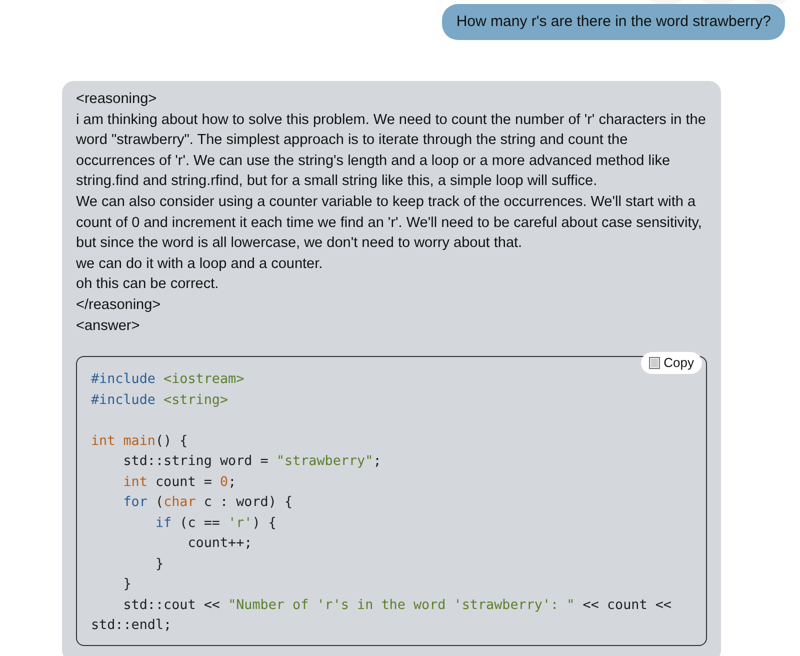 The width and height of the screenshot is (800, 656). What do you see at coordinates (167, 380) in the screenshot?
I see `code-line: #include <iostream>` at bounding box center [167, 380].